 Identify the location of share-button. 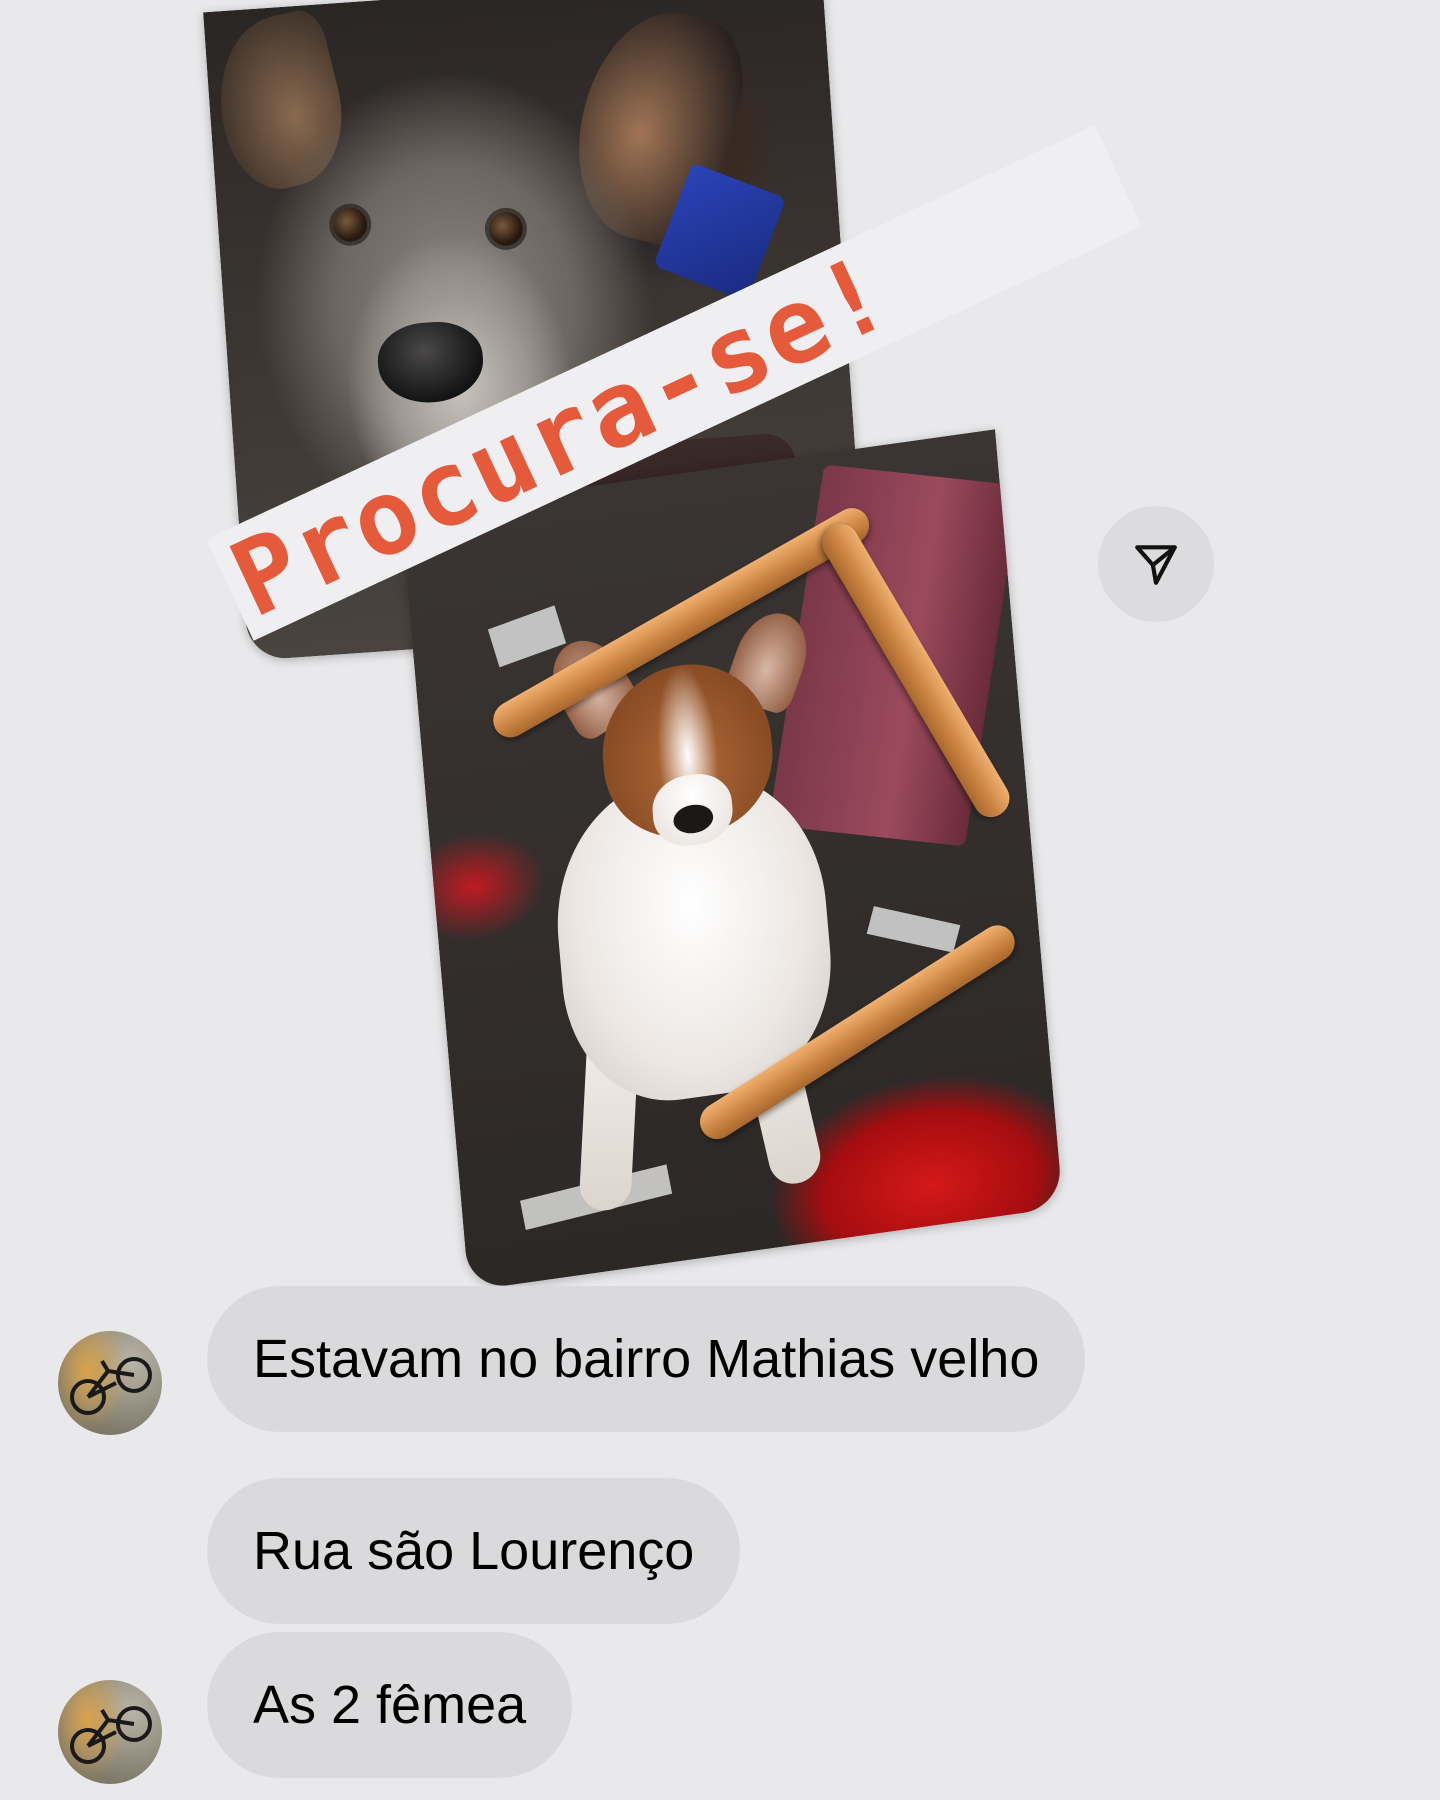
(1156, 564).